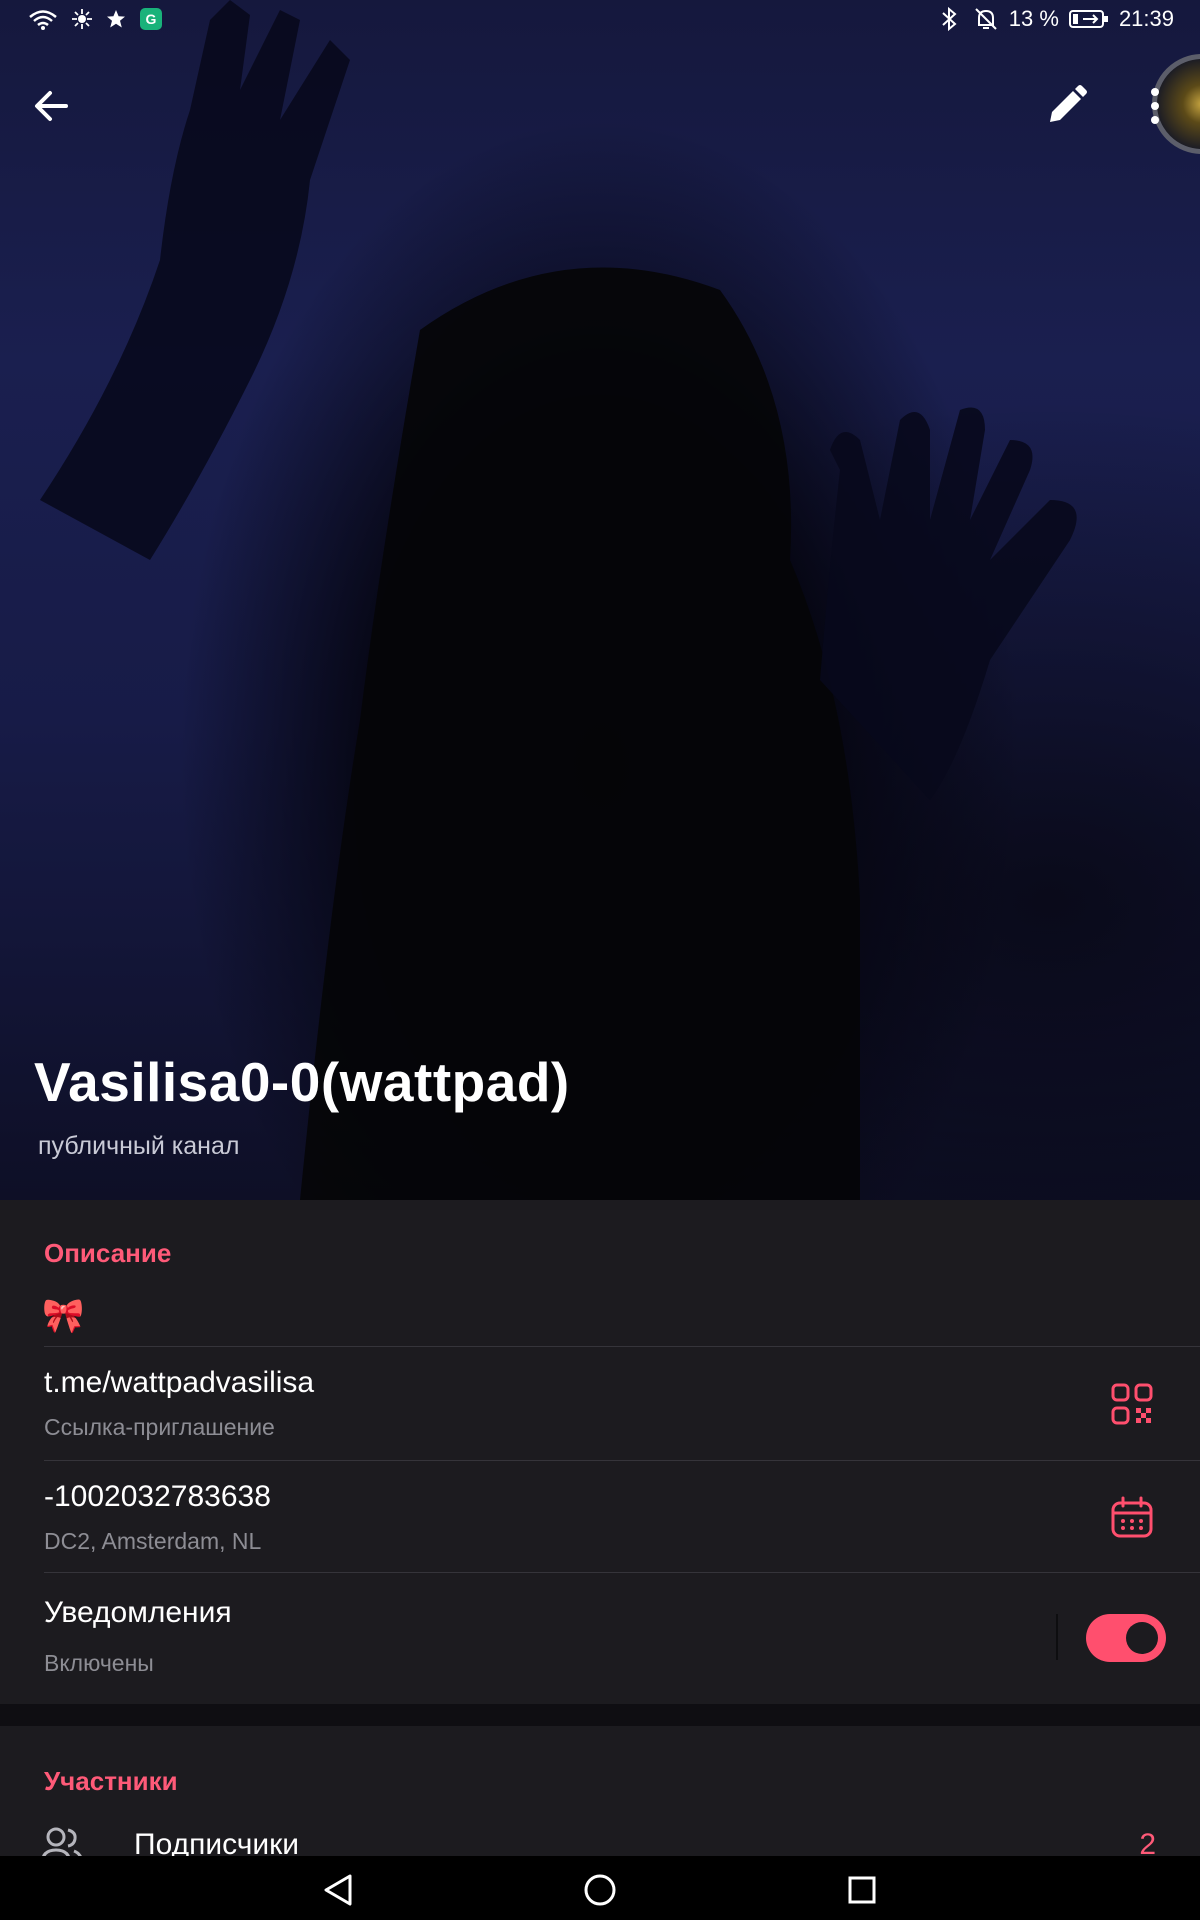  I want to click on toggle-separator, so click(1057, 1637).